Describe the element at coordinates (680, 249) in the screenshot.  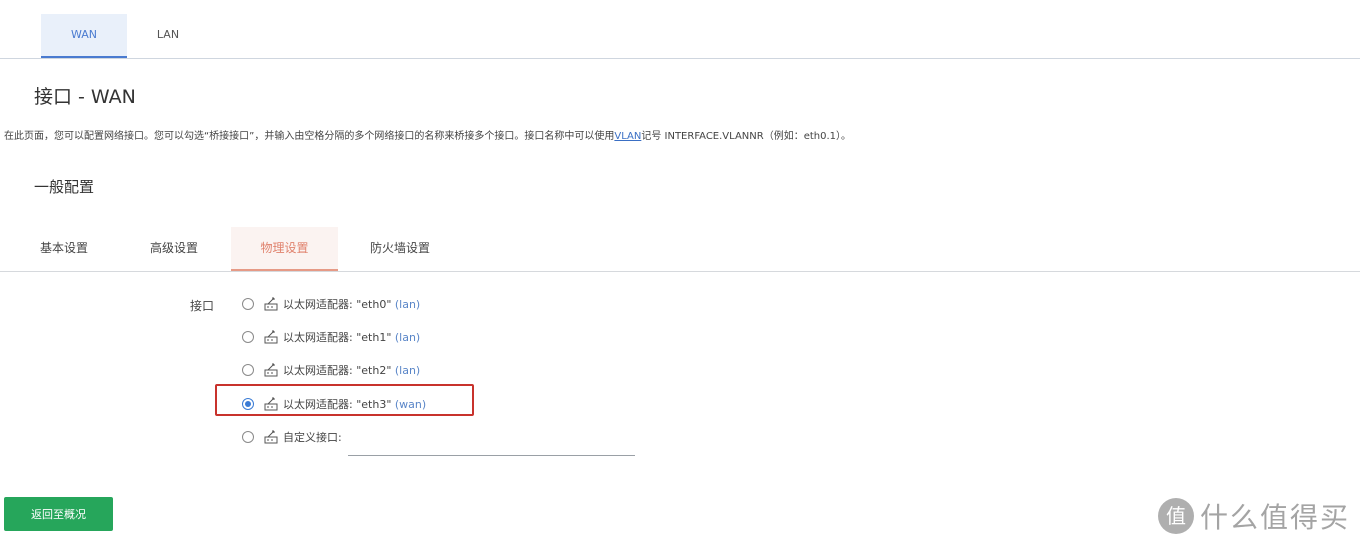
I see `sub-tabs: 基本设置 高级设置 物理设置 防火墙设置` at that location.